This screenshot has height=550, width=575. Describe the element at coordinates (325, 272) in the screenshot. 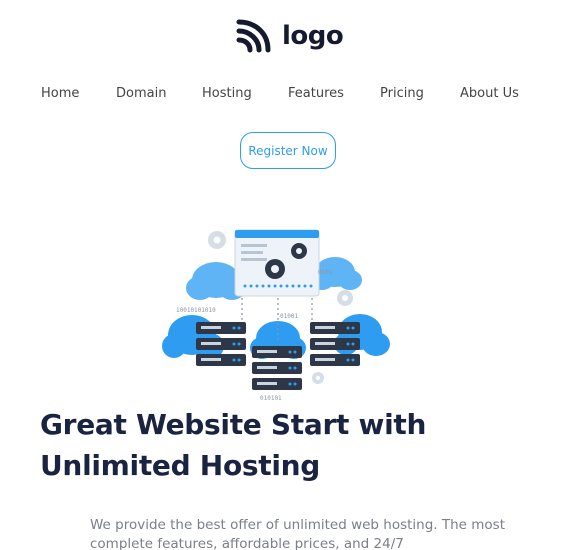

I see `binary-label: 0101` at that location.